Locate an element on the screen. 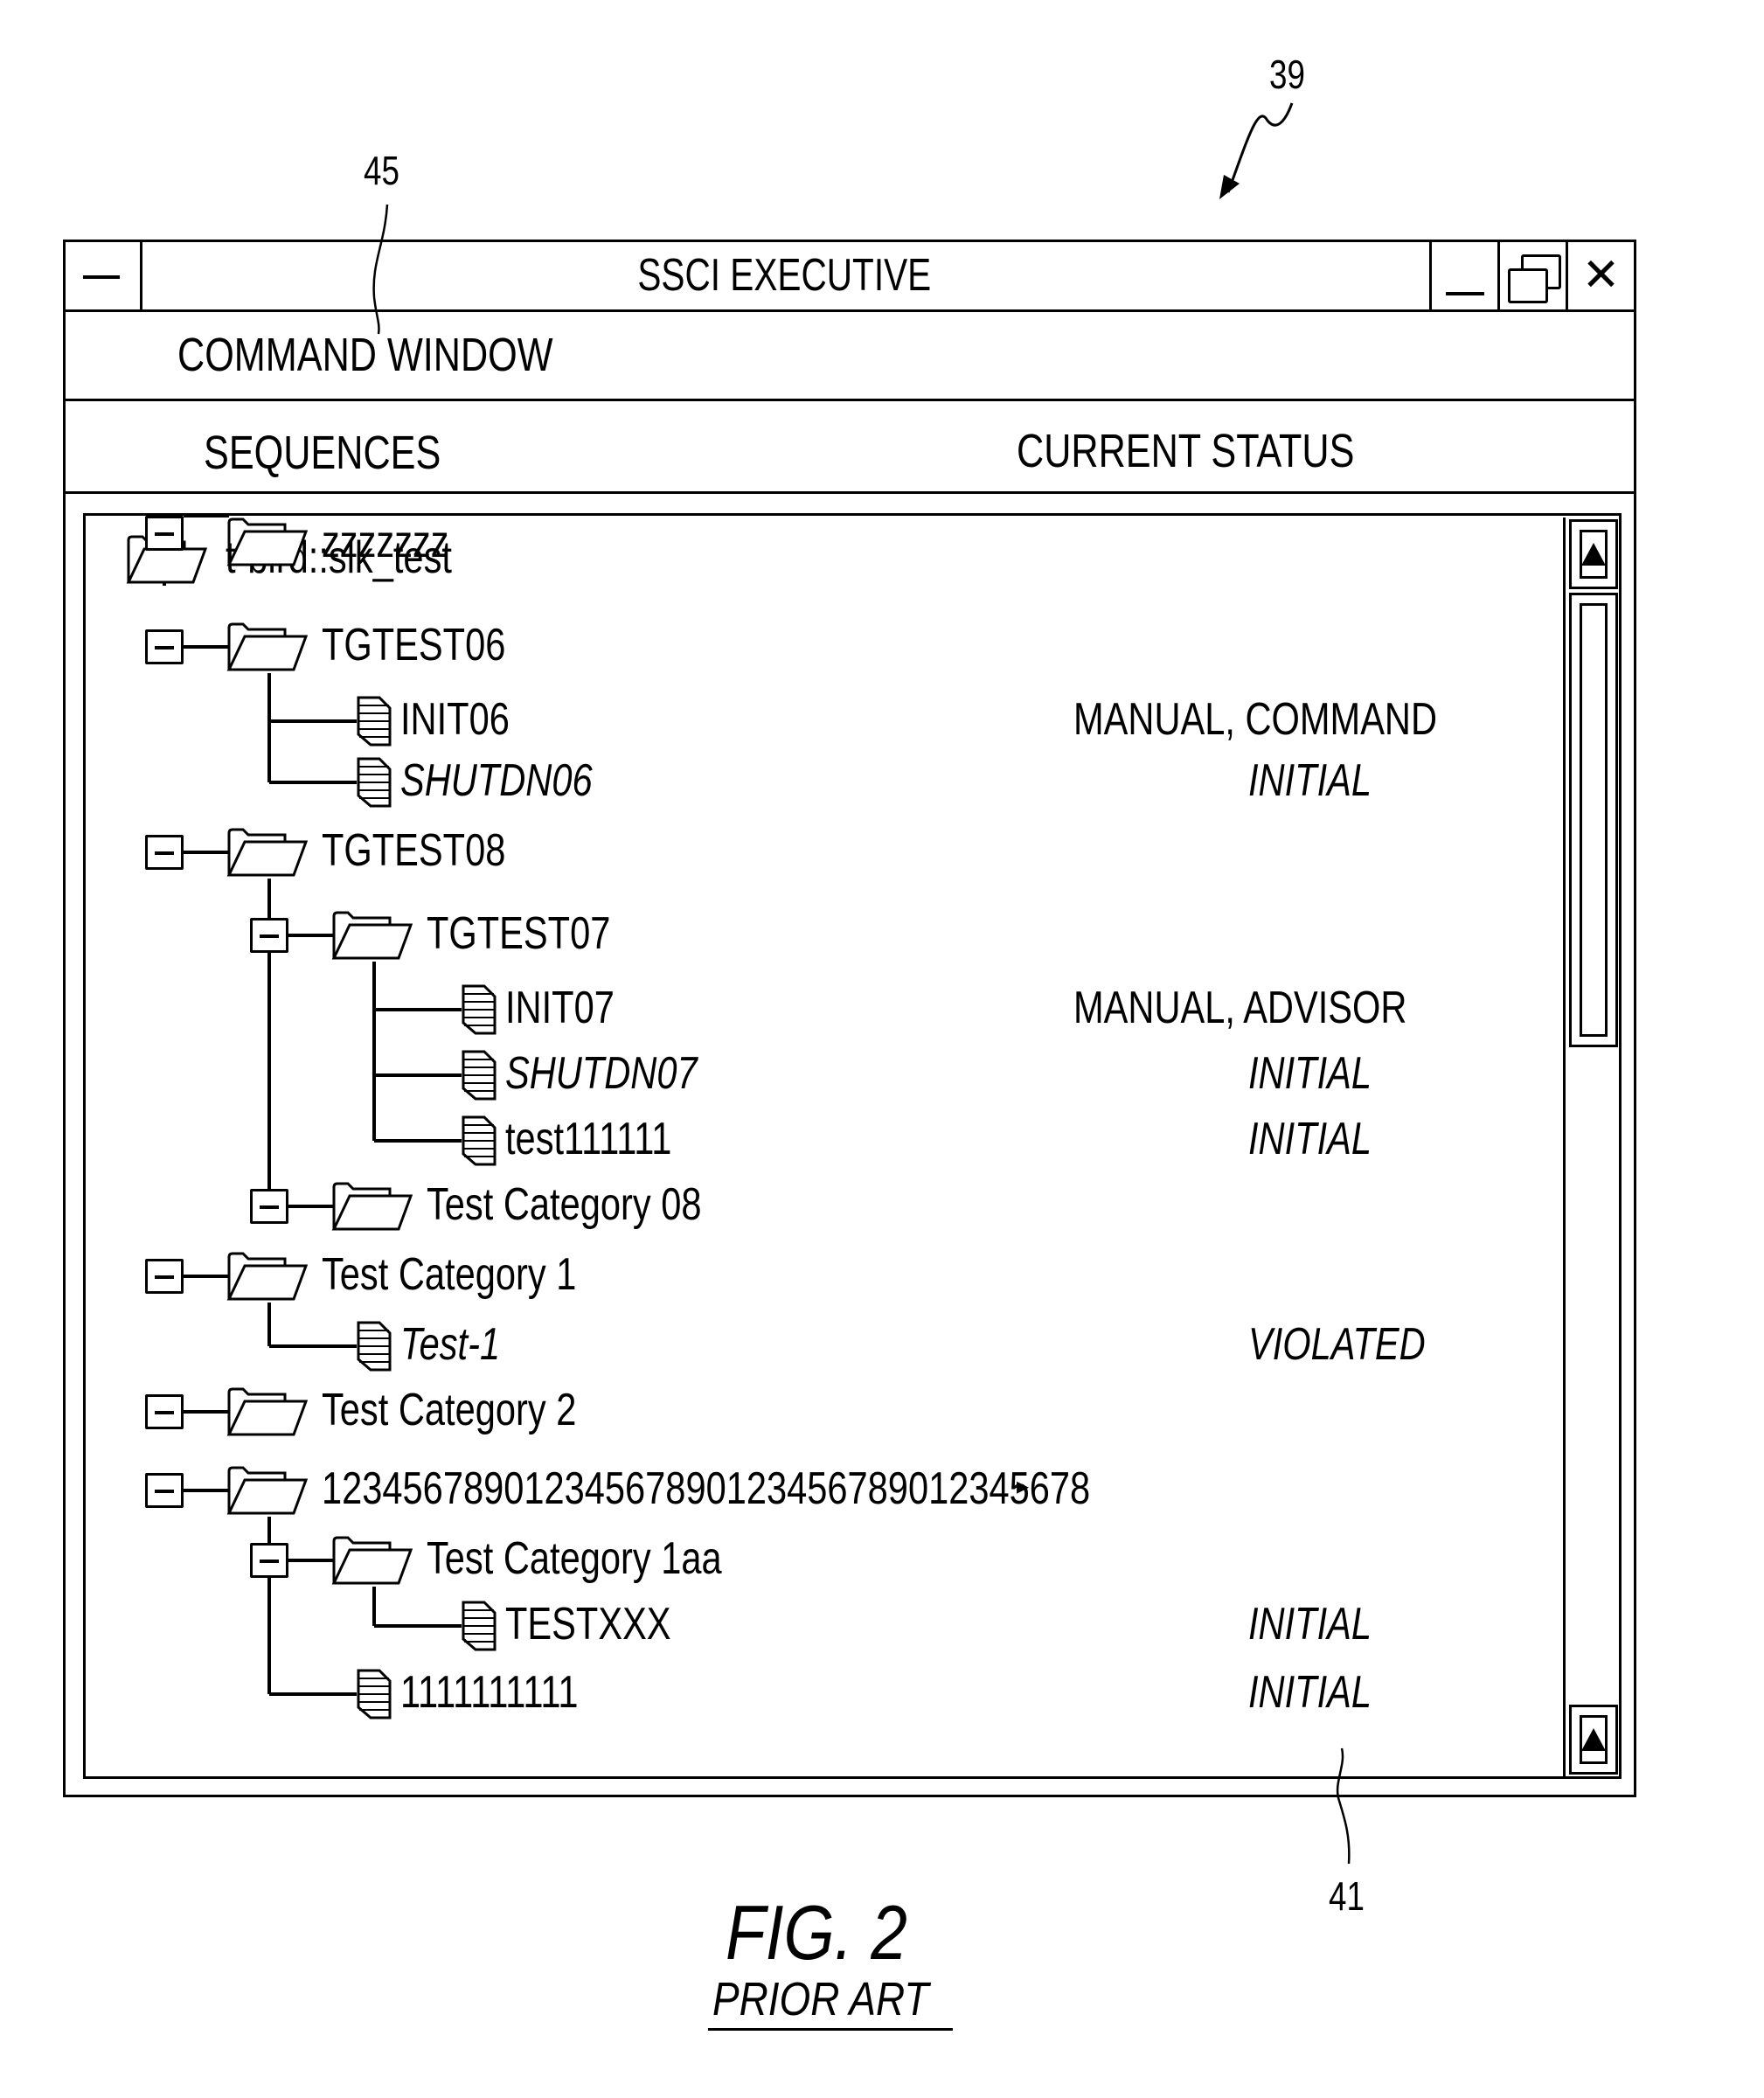 This screenshot has height=2098, width=1764. tree-item-label: SHUTDN07 is located at coordinates (601, 1073).